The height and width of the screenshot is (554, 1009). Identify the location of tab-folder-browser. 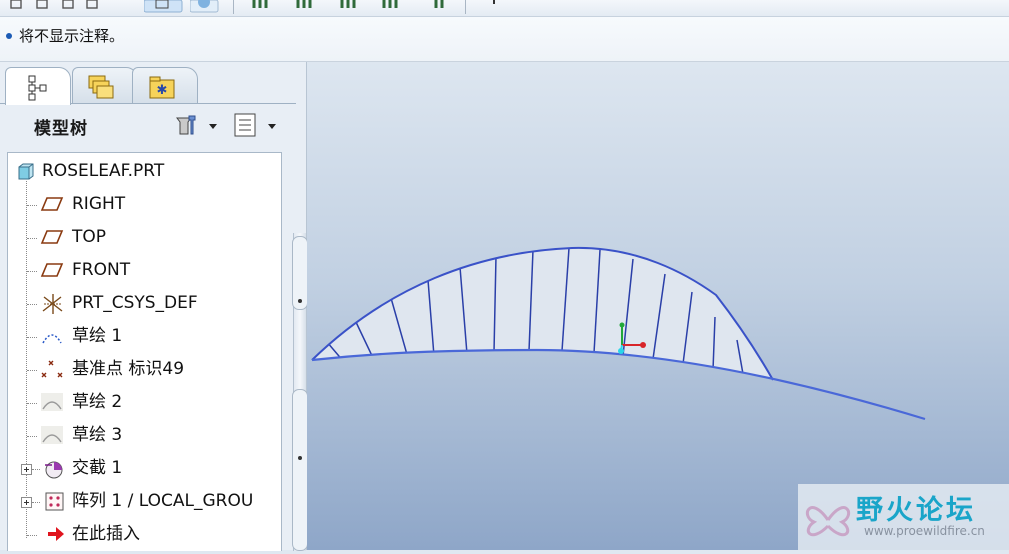
(105, 85).